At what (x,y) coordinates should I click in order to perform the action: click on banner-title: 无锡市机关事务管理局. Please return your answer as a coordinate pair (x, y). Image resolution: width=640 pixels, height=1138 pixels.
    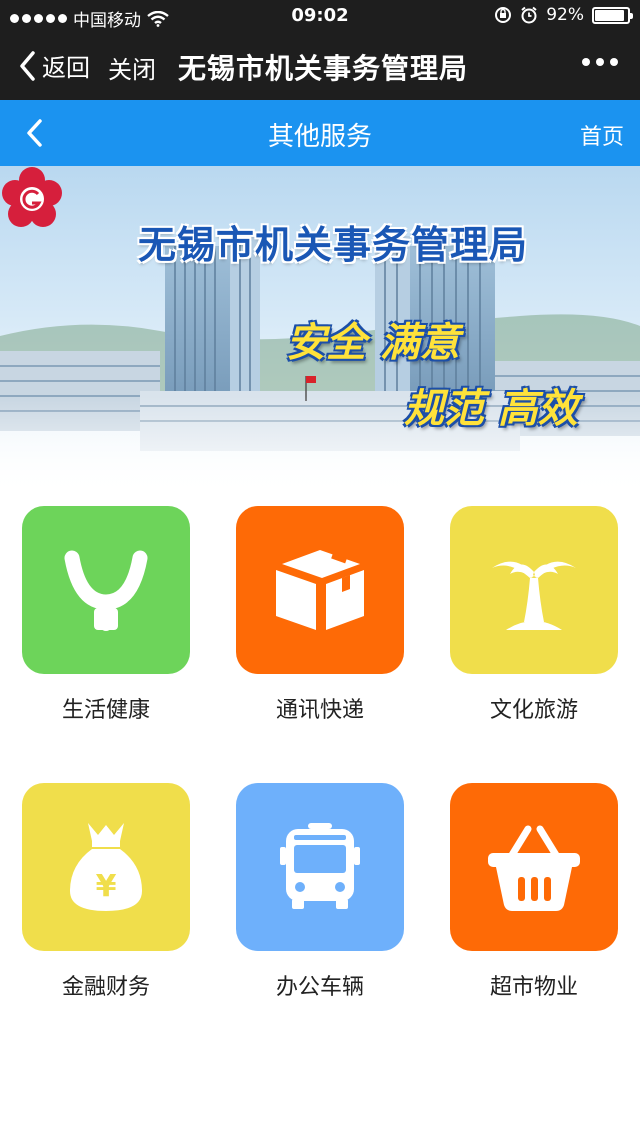
    Looking at the image, I should click on (333, 244).